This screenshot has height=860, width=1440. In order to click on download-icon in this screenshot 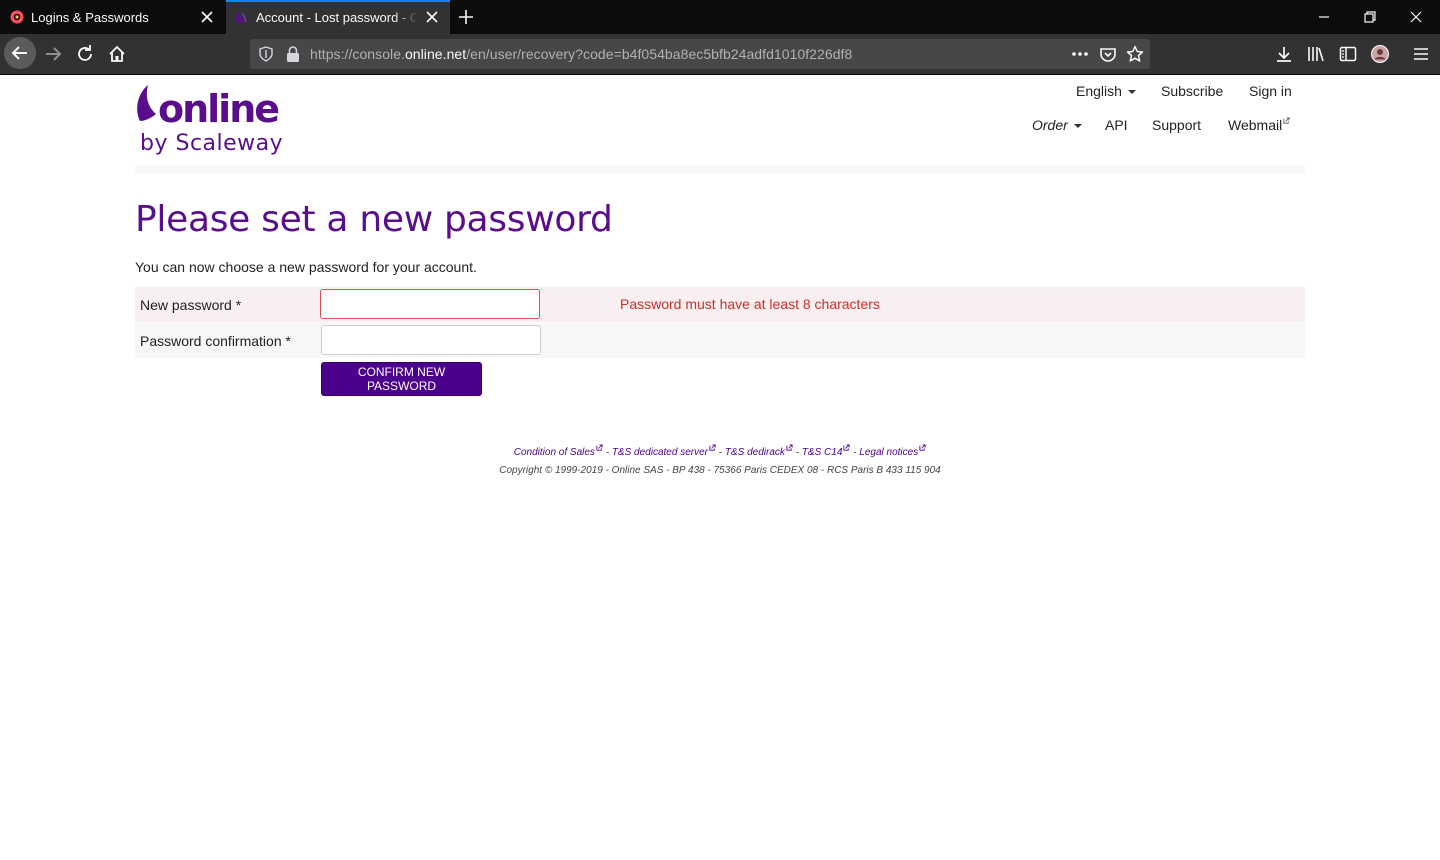, I will do `click(1284, 54)`.